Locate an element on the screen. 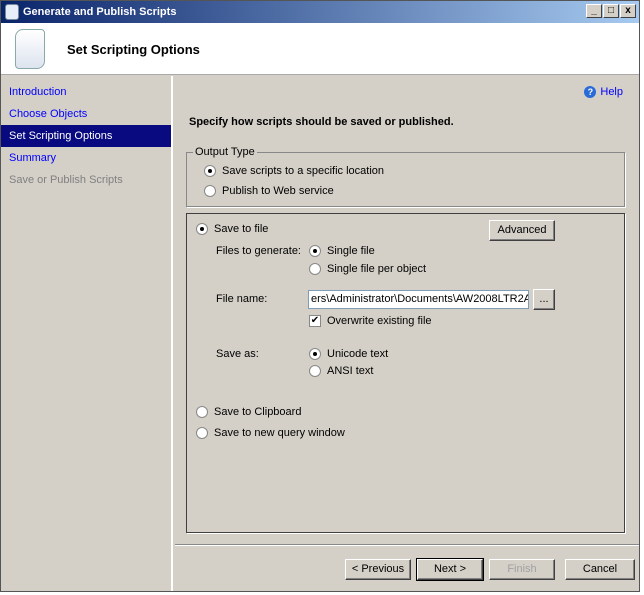 This screenshot has width=644, height=595. radio-label: Single file is located at coordinates (351, 251).